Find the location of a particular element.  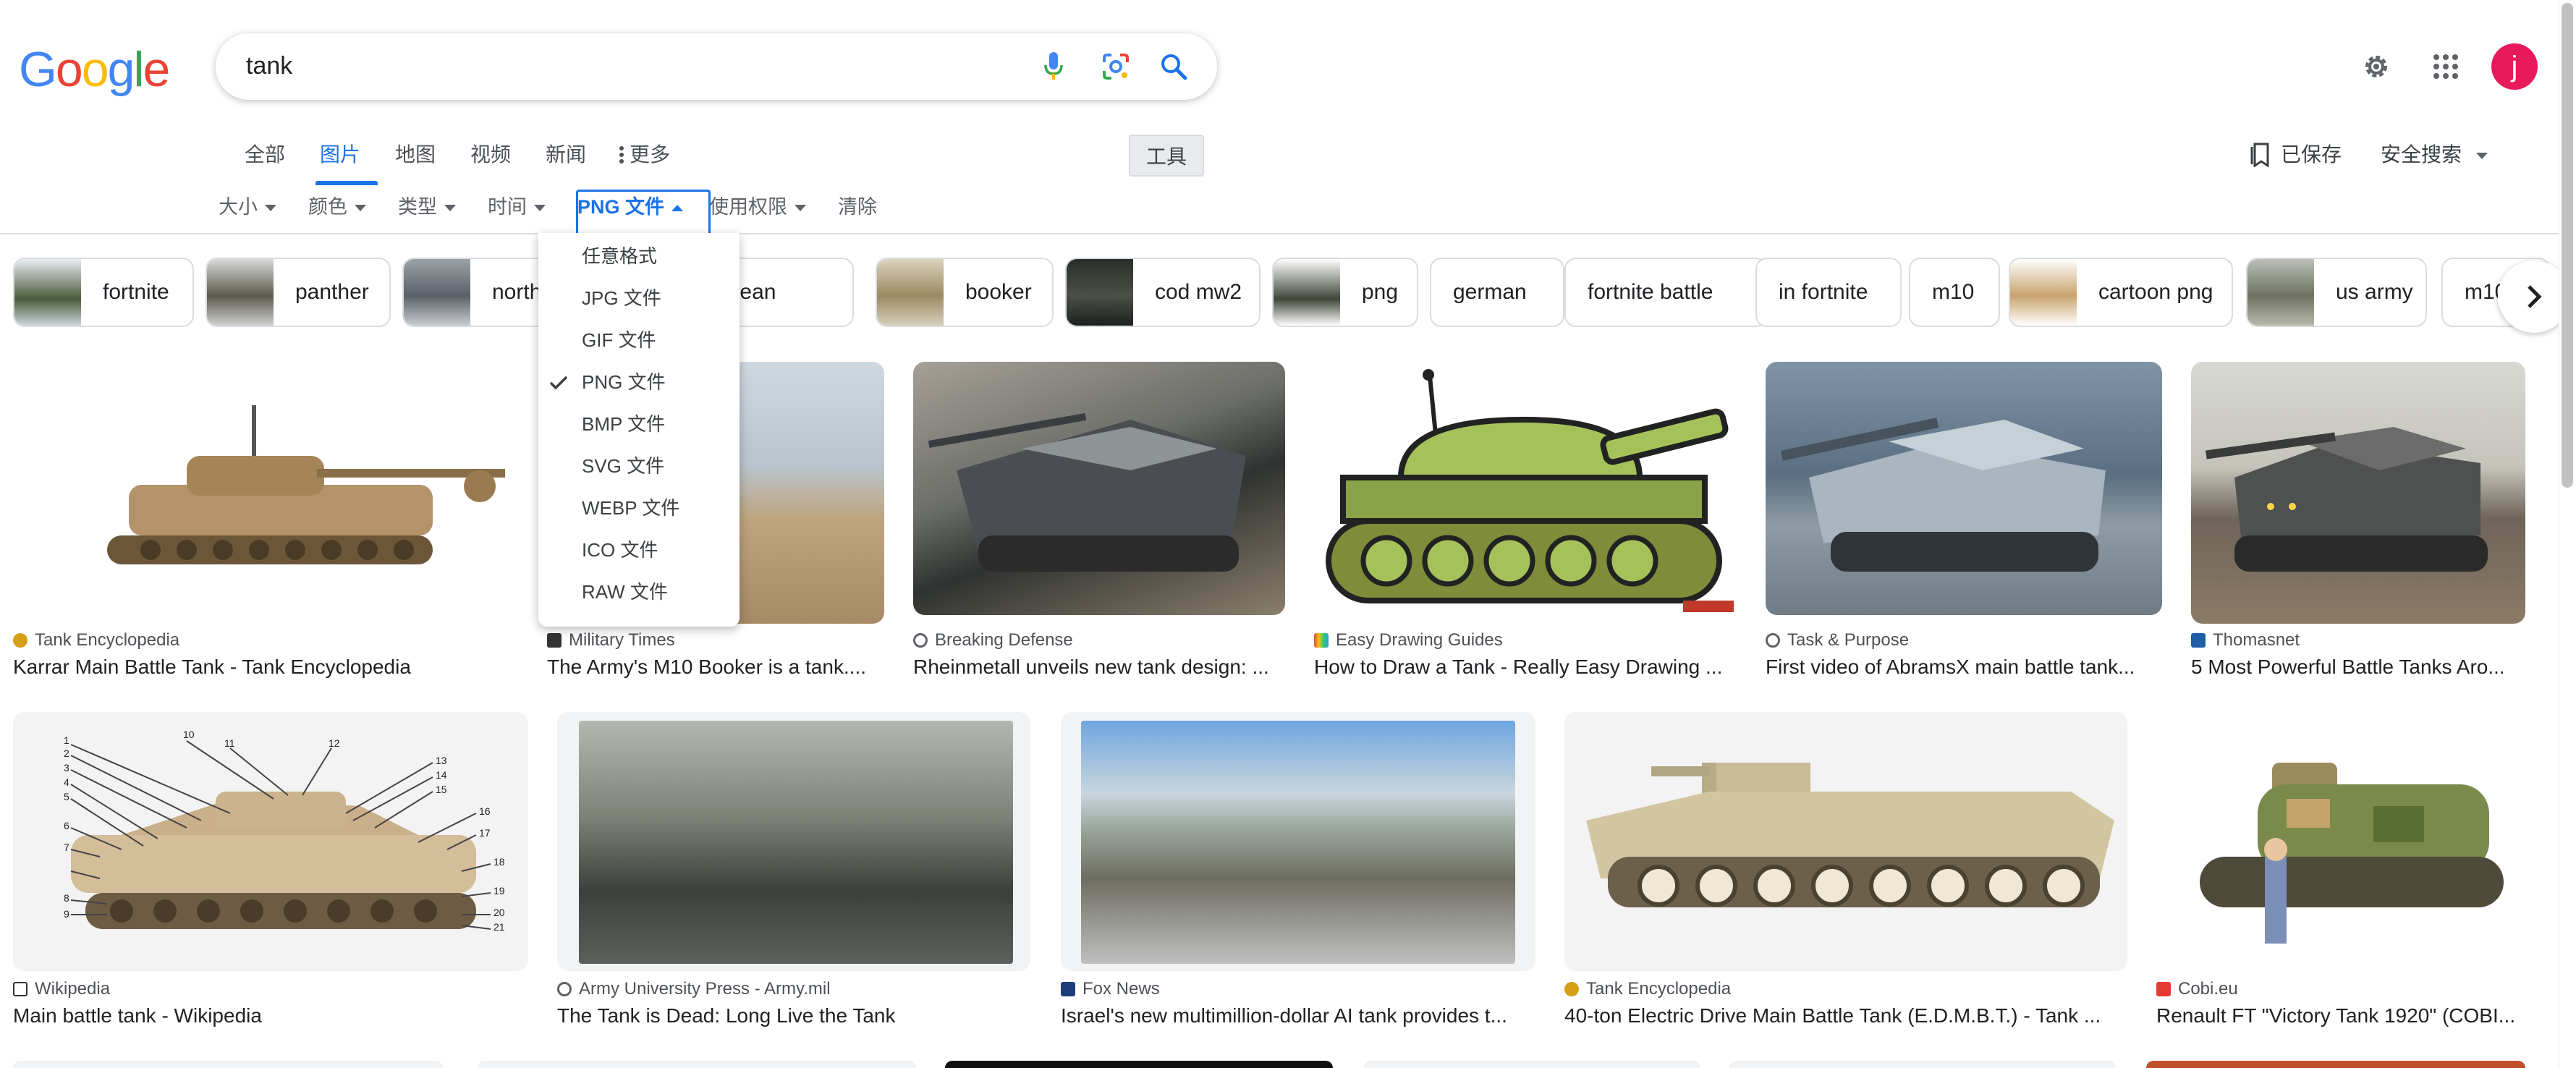

diagram-label: 17 is located at coordinates (485, 833).